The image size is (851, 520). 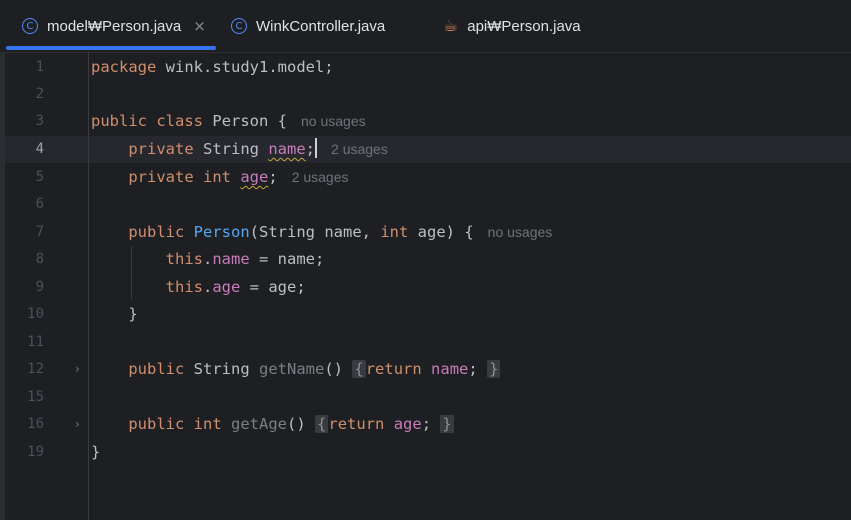 What do you see at coordinates (451, 26) in the screenshot?
I see `java-cup-icon: ☕` at bounding box center [451, 26].